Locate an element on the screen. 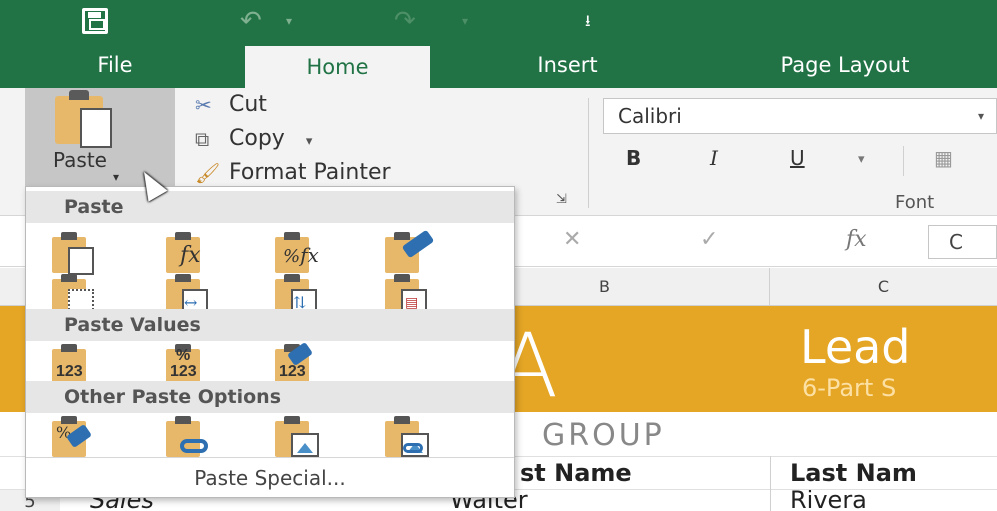 The width and height of the screenshot is (997, 511). cut-label: Cut is located at coordinates (248, 104).